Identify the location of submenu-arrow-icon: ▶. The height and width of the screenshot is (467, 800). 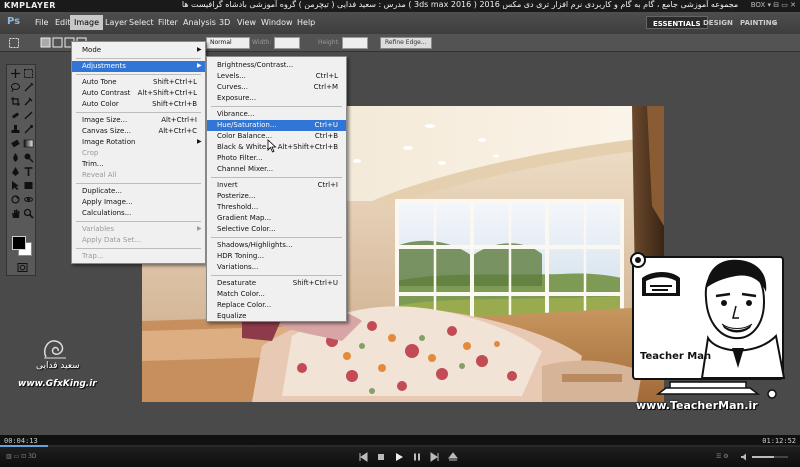
(199, 141).